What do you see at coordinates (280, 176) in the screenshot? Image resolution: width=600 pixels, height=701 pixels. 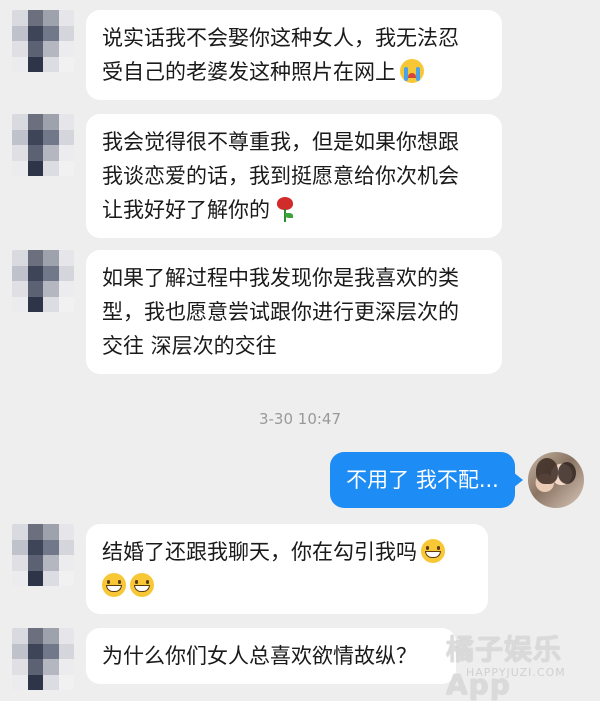 I see `message-text: 我谈恋爱的话，我到挺愿意给你次机会` at bounding box center [280, 176].